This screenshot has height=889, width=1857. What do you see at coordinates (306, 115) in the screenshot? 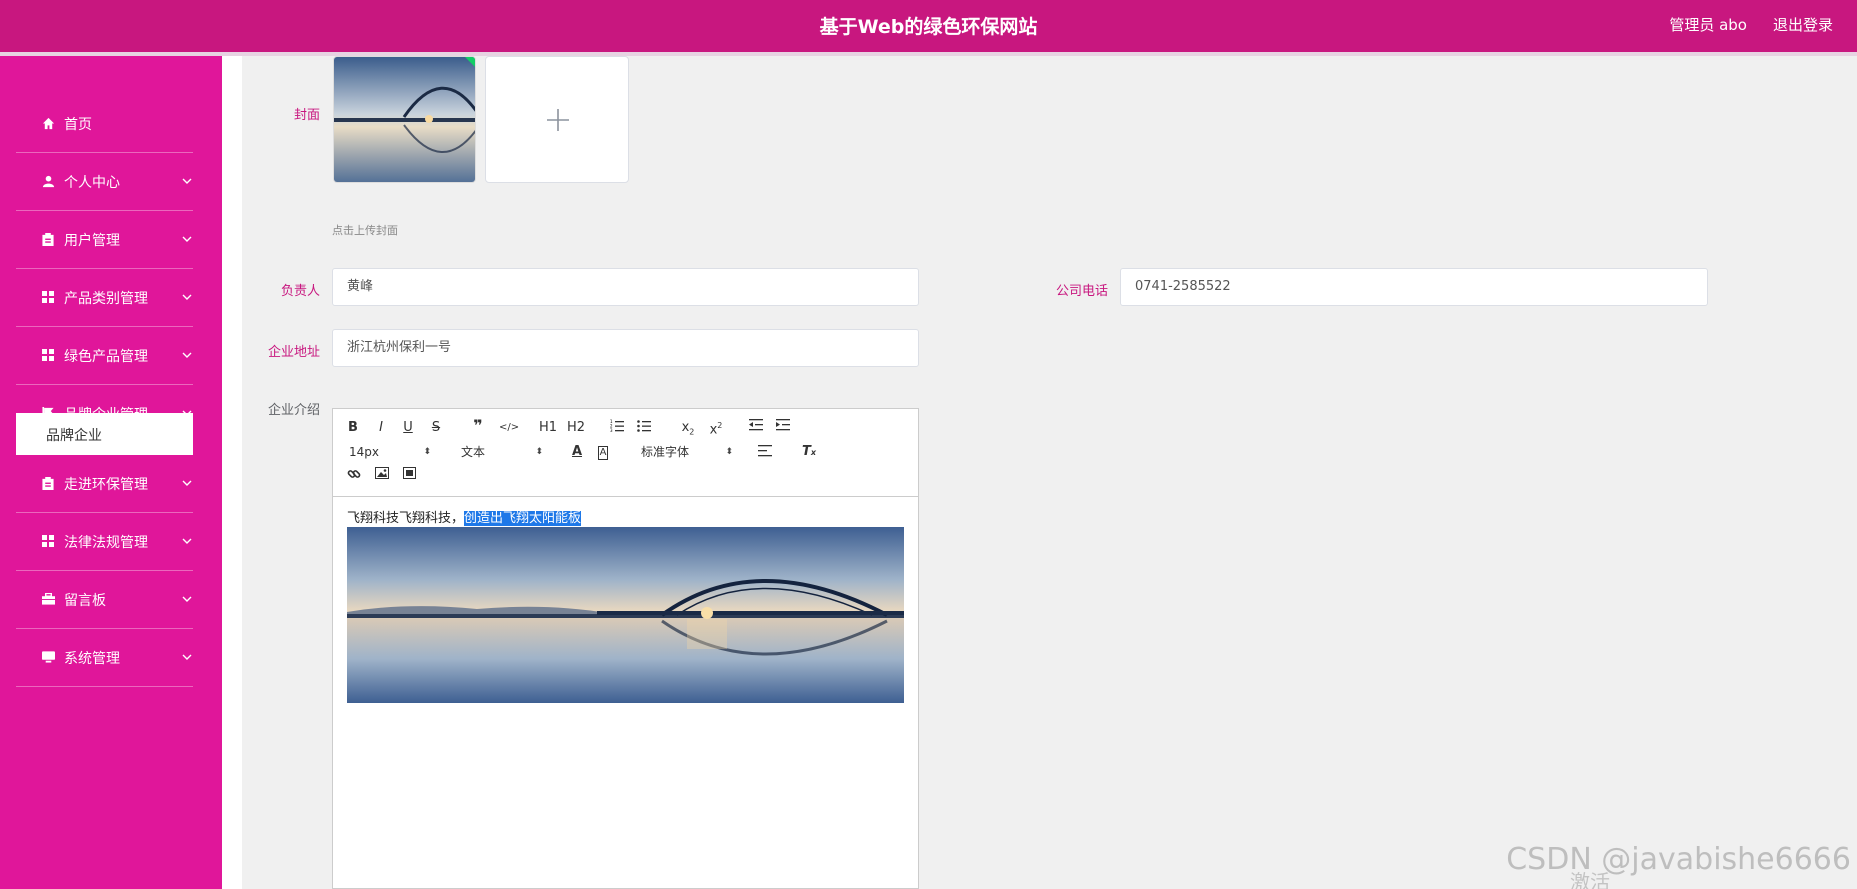
I see `cover-label: 封面` at bounding box center [306, 115].